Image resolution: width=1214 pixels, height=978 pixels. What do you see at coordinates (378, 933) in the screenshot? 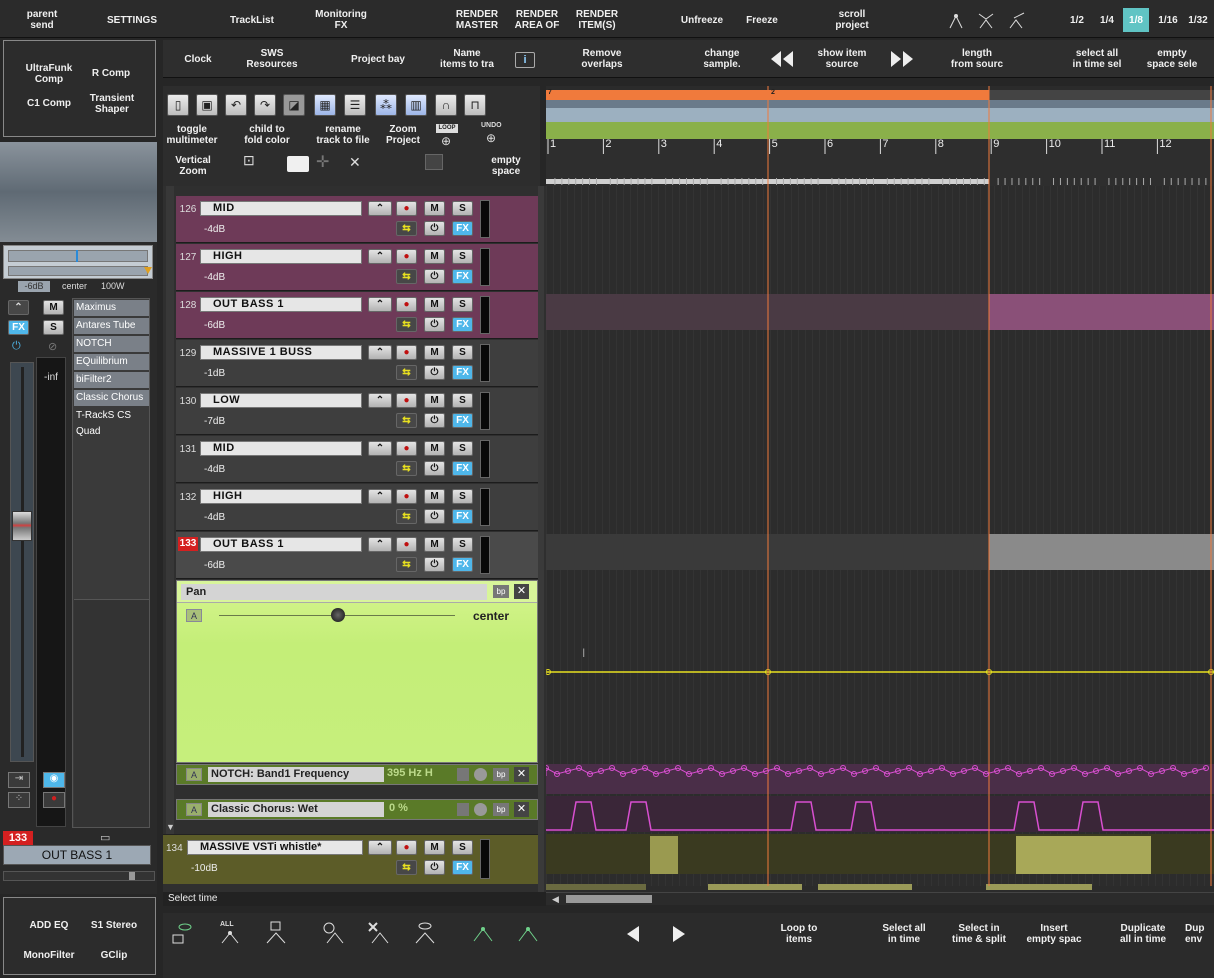
I see `delete-envelope-icon` at bounding box center [378, 933].